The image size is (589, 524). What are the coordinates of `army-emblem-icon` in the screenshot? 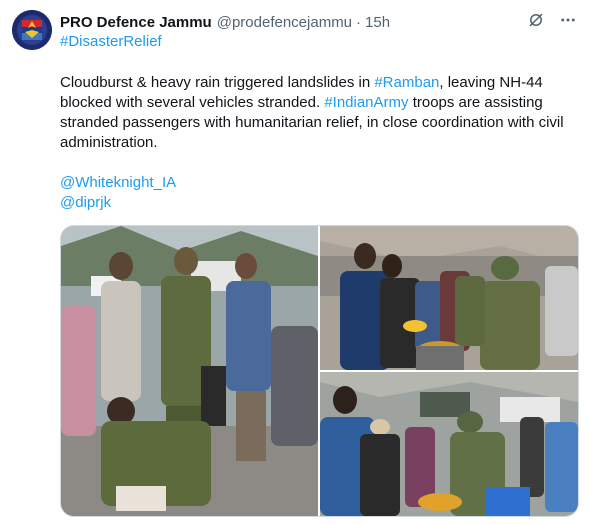 It's located at (32, 30).